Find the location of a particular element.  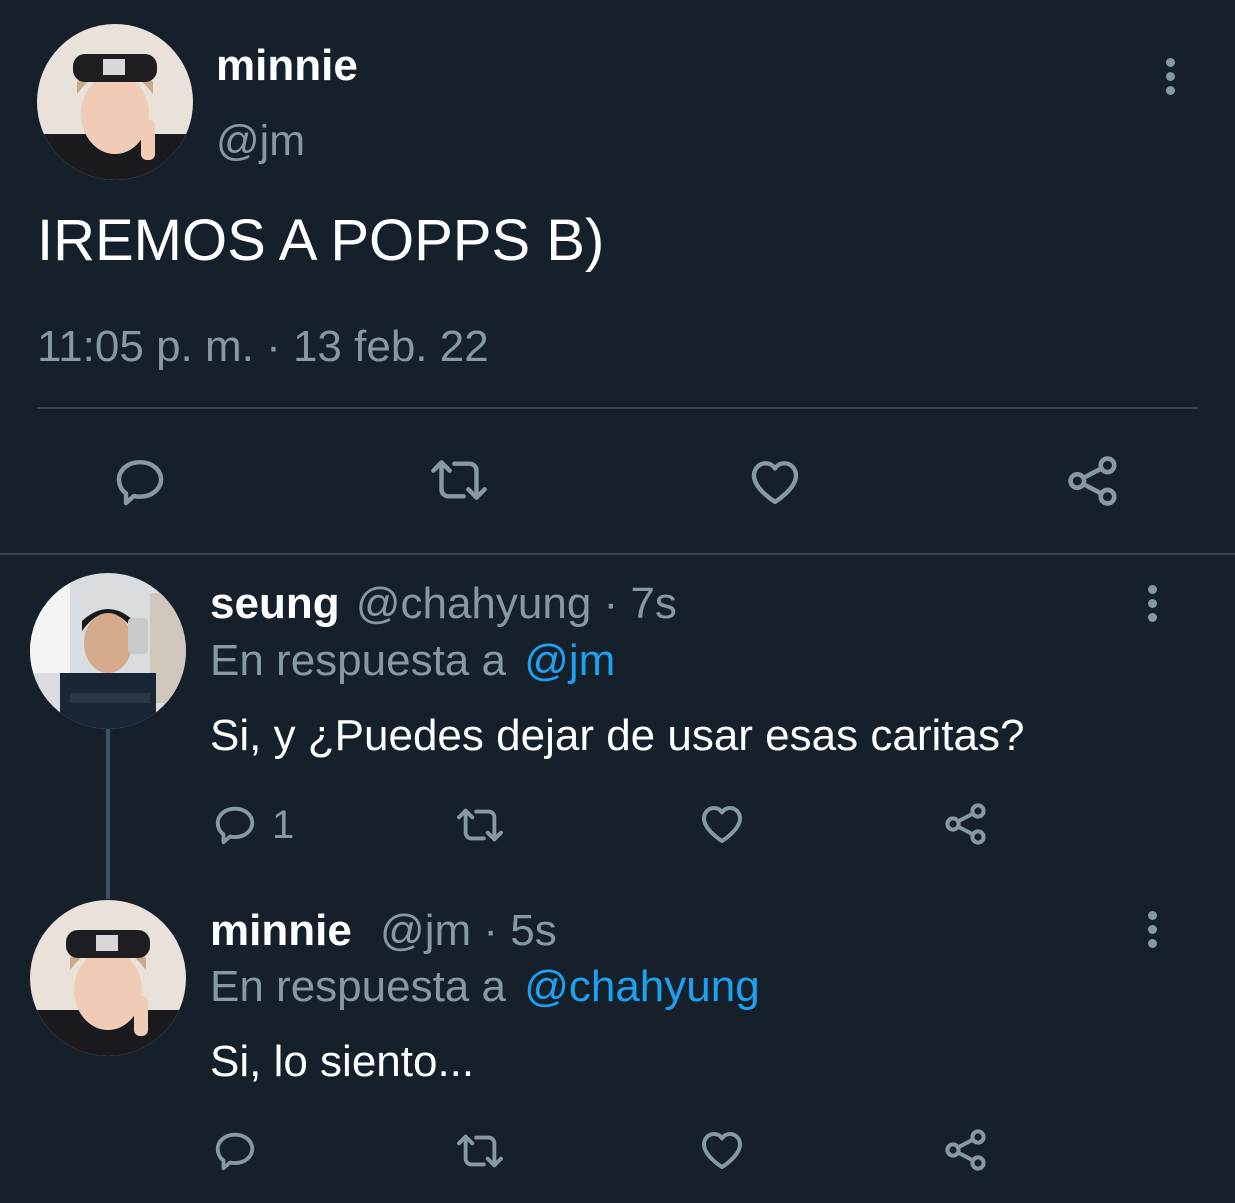

reply-context: En respuesta a @chahyung is located at coordinates (485, 987).